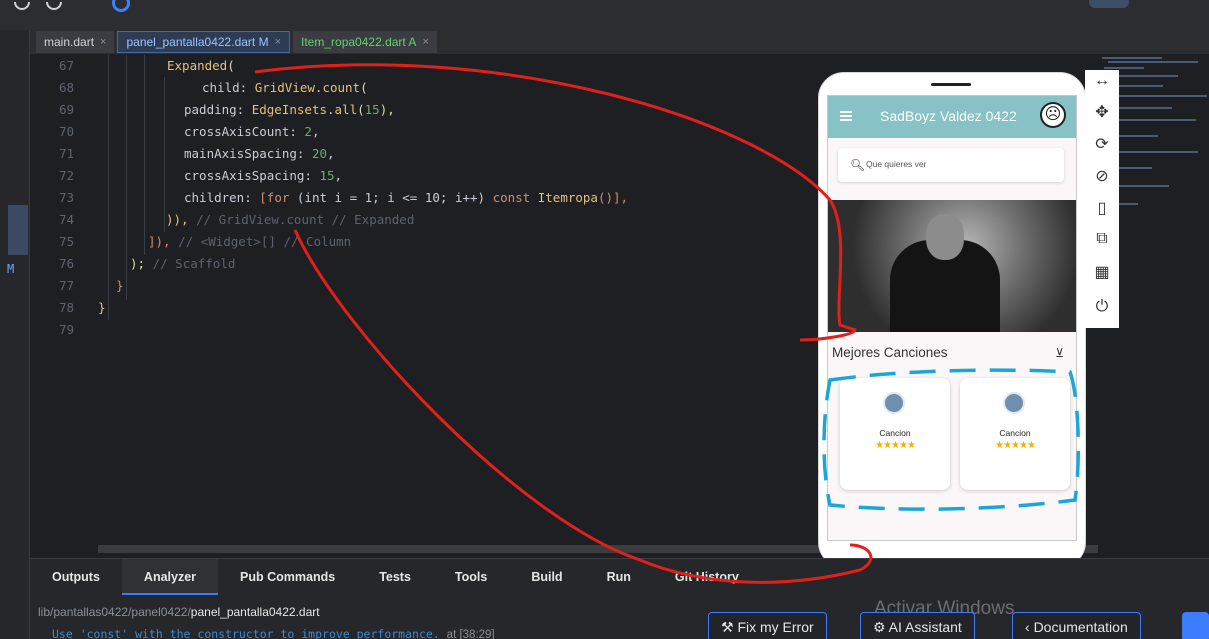  What do you see at coordinates (170, 577) in the screenshot?
I see `tab-analyzer: Analyzer` at bounding box center [170, 577].